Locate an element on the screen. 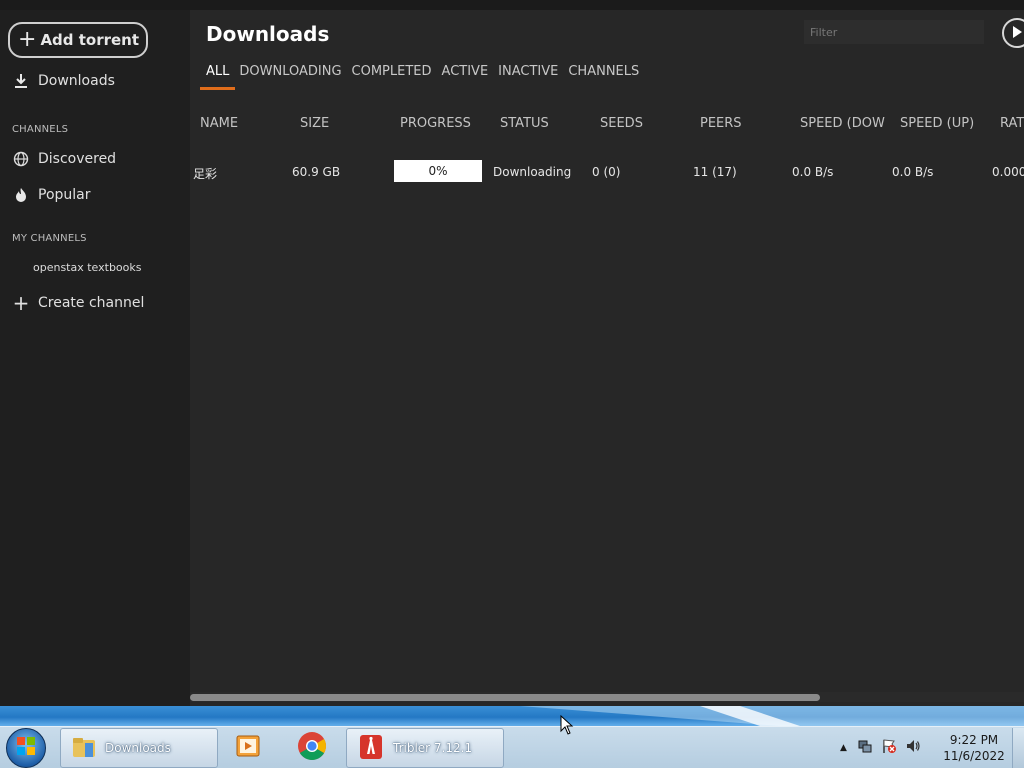 The height and width of the screenshot is (768, 1024). desktop-wallpaper-strip is located at coordinates (772, 716).